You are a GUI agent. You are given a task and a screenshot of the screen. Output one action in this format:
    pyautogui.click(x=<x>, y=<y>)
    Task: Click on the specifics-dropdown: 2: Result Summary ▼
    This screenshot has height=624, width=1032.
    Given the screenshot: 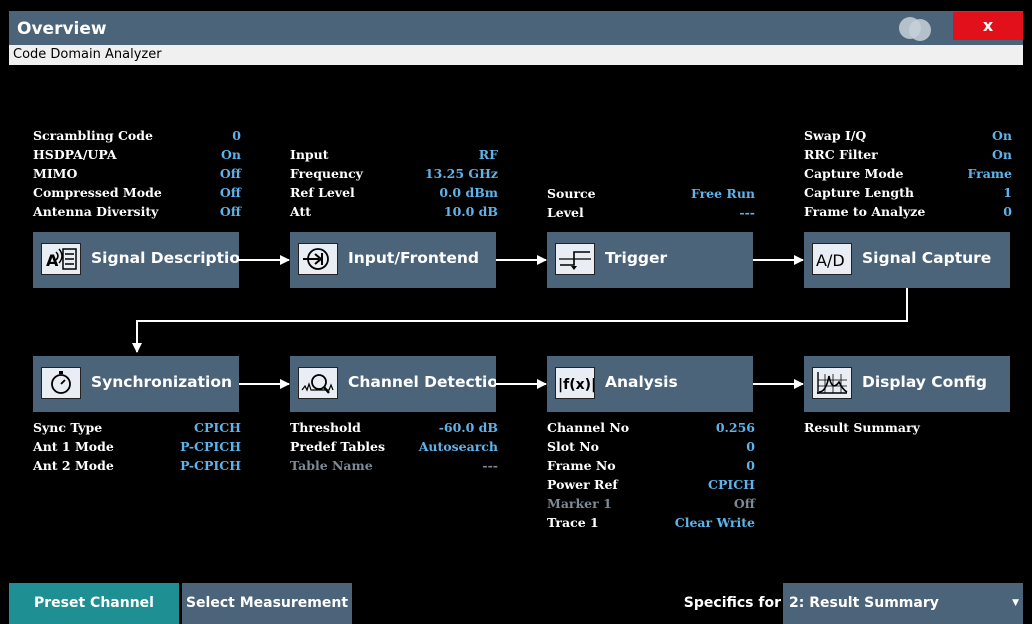 What is the action you would take?
    pyautogui.click(x=903, y=603)
    